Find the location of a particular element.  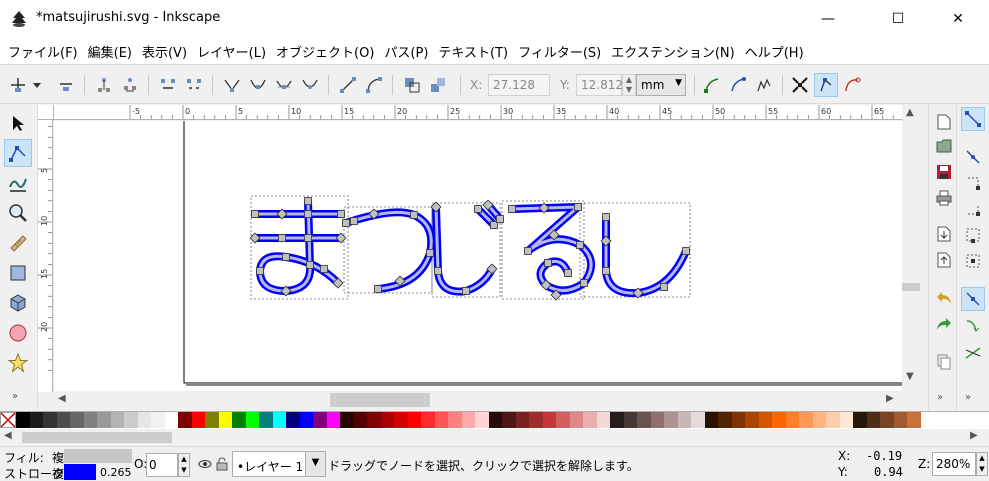

edit-path-effect-icon is located at coordinates (826, 85).